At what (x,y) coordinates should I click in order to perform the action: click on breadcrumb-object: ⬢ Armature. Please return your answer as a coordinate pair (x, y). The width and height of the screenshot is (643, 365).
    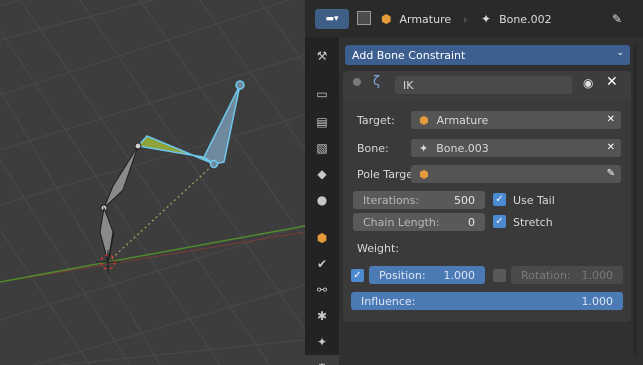
    Looking at the image, I should click on (416, 19).